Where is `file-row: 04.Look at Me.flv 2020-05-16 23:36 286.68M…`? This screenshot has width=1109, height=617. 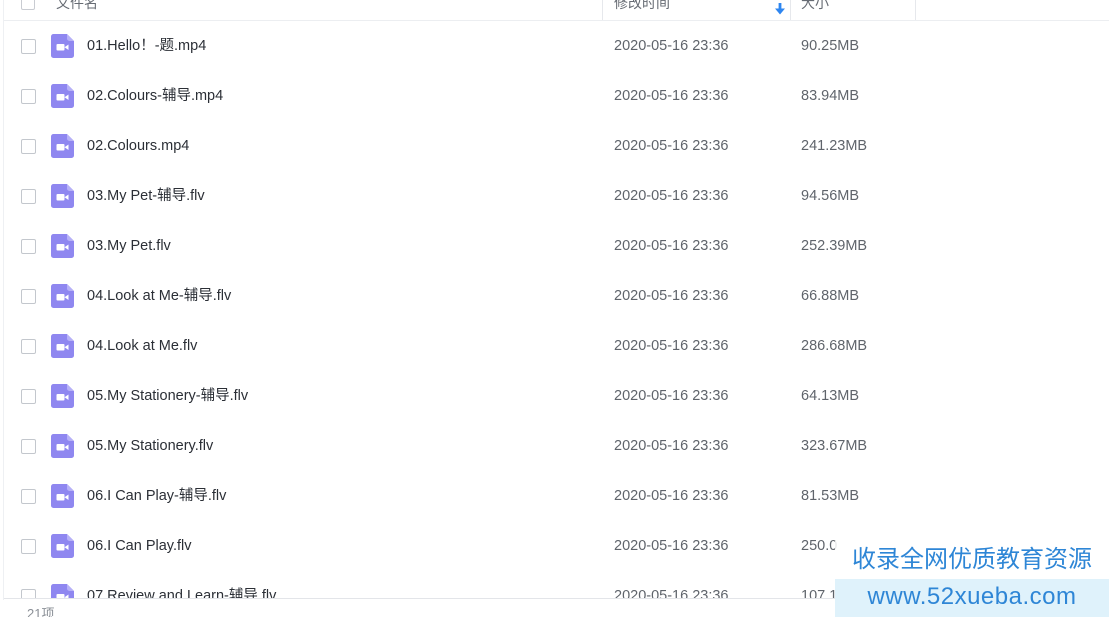 file-row: 04.Look at Me.flv 2020-05-16 23:36 286.68M… is located at coordinates (556, 346).